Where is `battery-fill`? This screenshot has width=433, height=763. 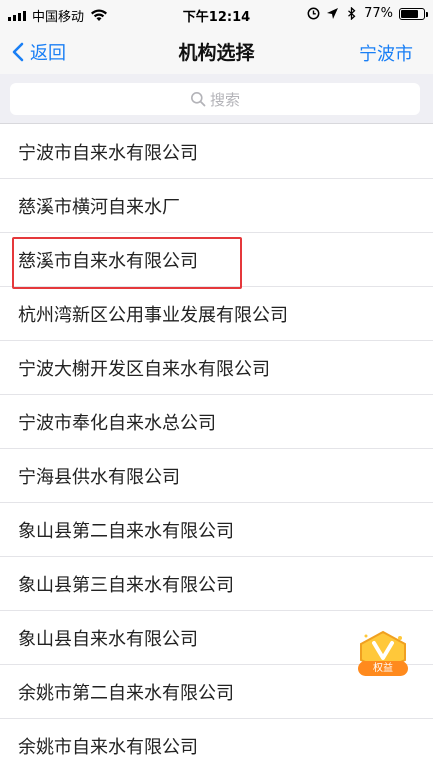
battery-fill is located at coordinates (409, 13).